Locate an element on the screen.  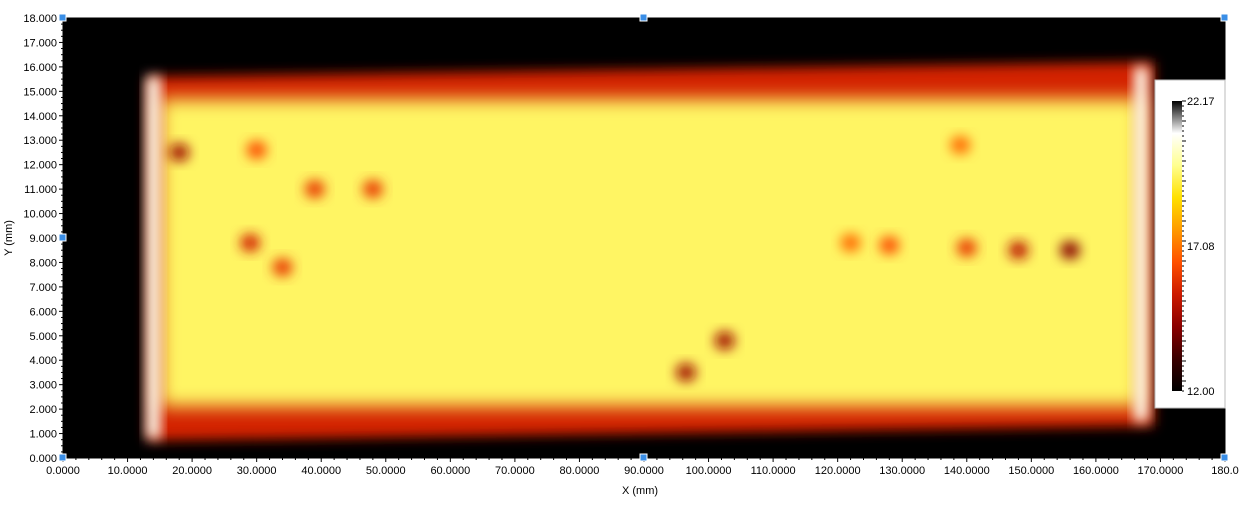
x-tick-label: 80.0000 is located at coordinates (580, 471).